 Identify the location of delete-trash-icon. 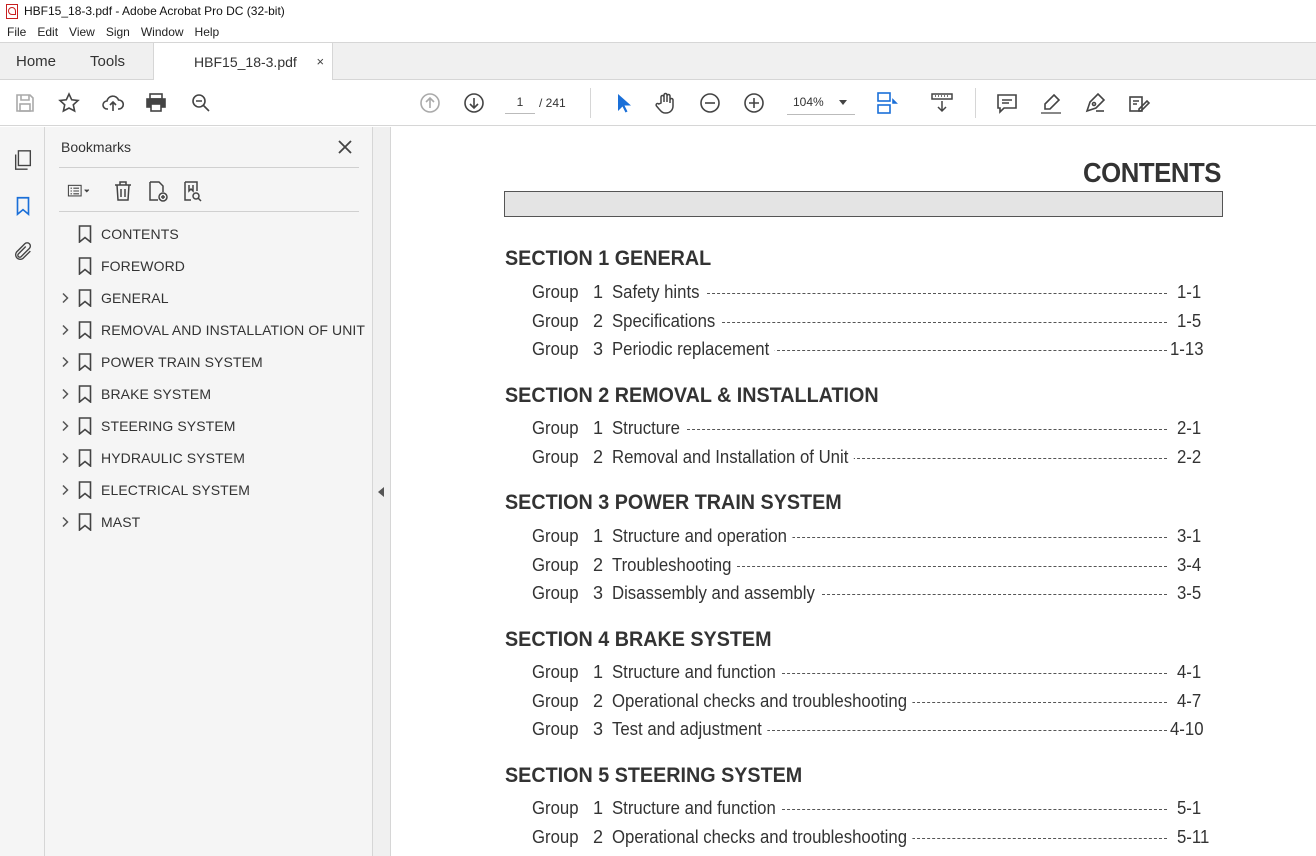
(123, 191).